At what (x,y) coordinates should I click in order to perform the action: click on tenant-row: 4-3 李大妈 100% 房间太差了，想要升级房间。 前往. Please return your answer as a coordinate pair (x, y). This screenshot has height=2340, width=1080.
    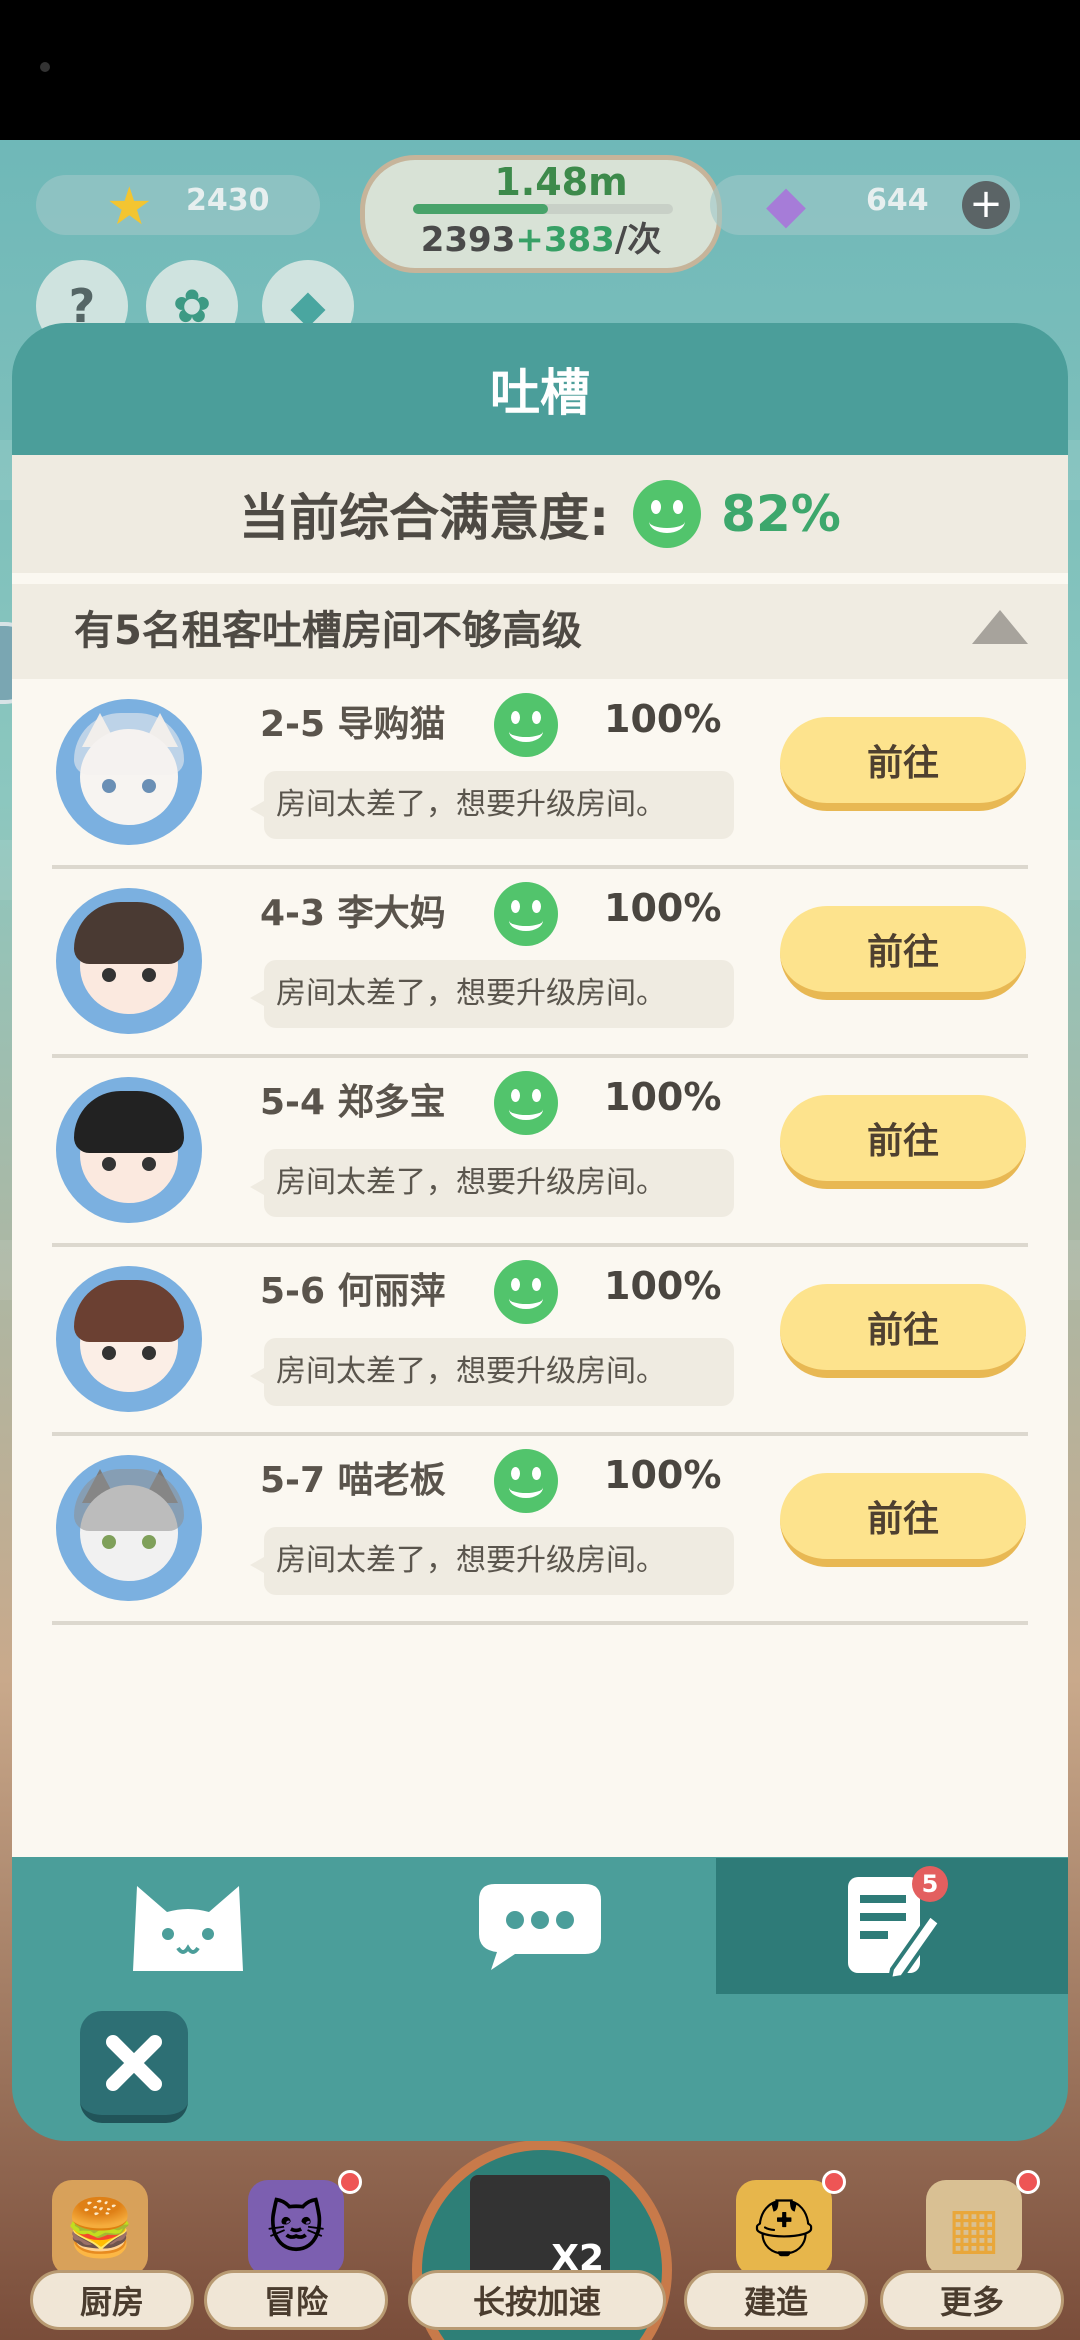
    Looking at the image, I should click on (540, 963).